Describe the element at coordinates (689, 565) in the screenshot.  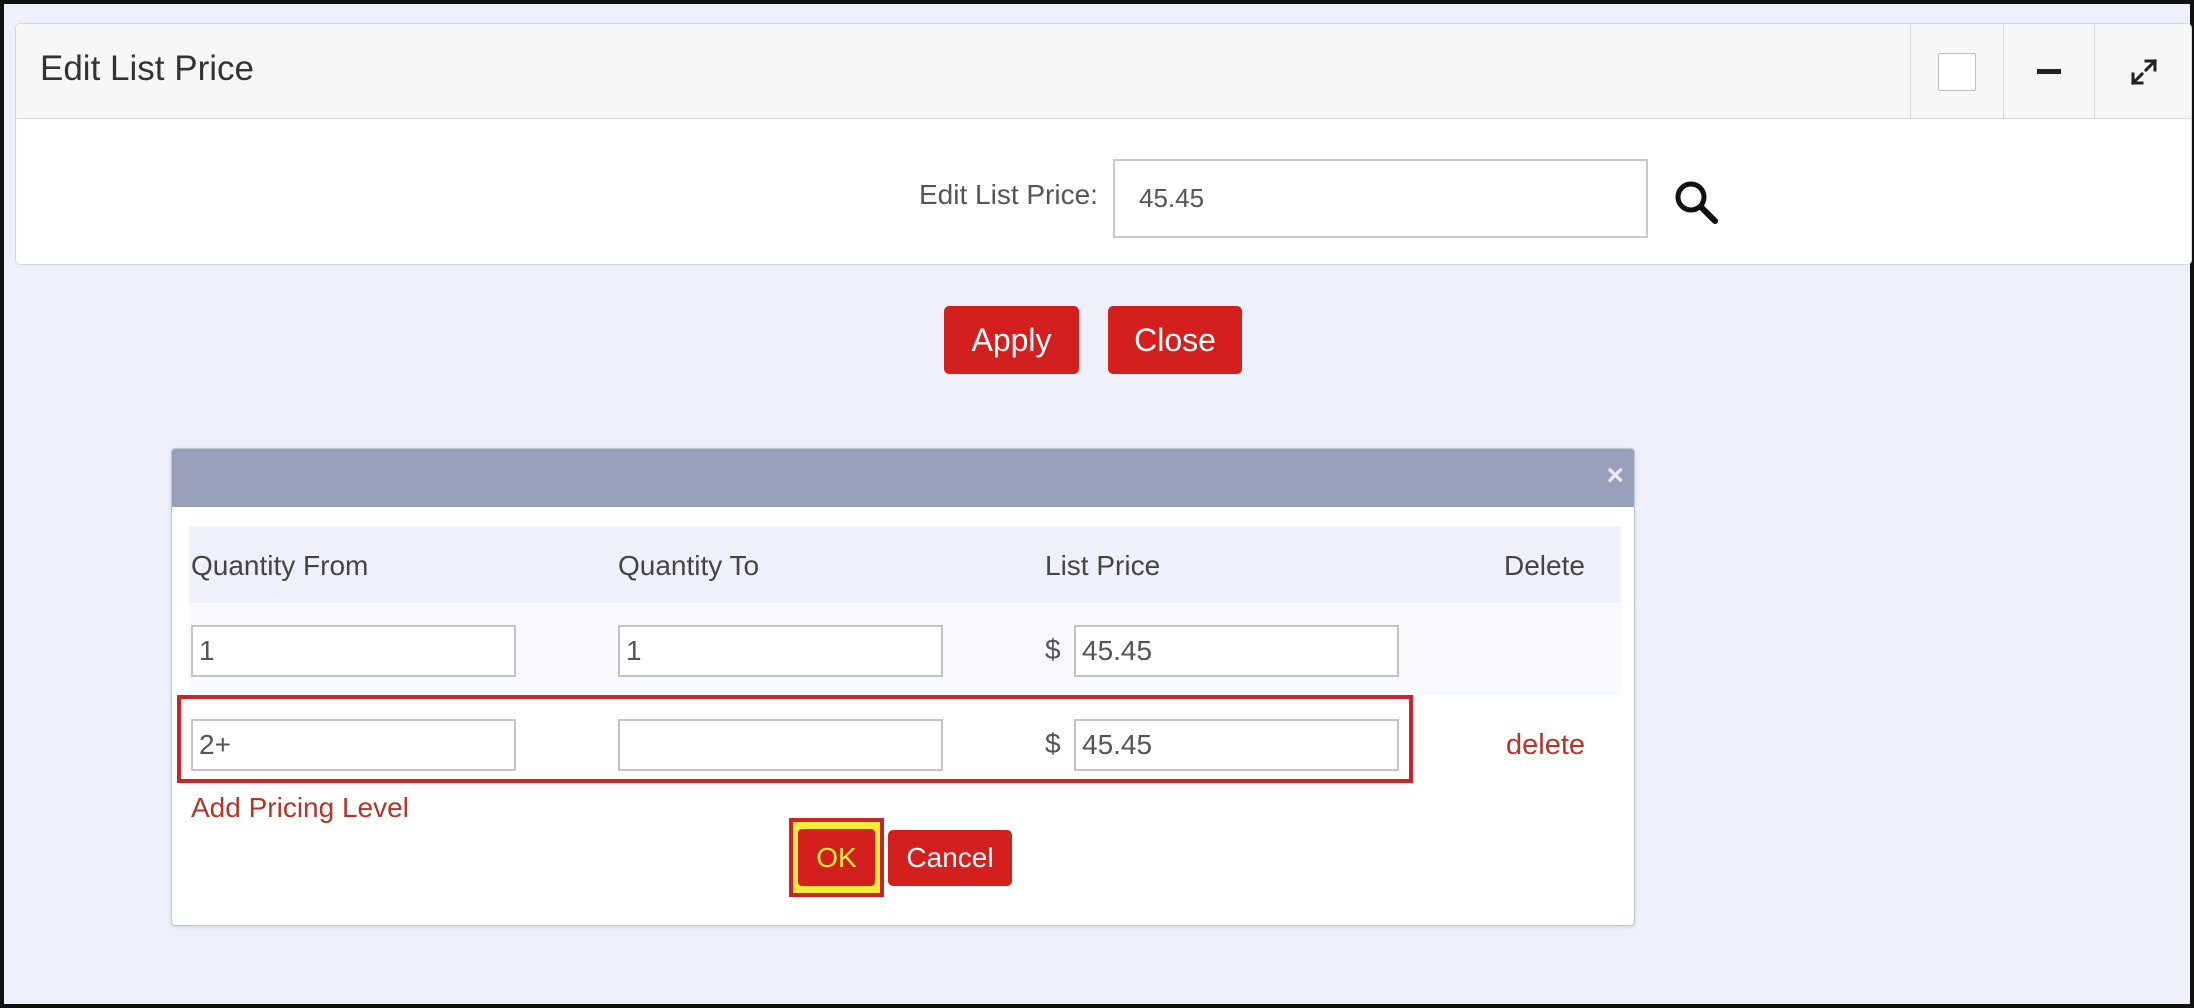
I see `column-header-quantity-to: Quantity To` at that location.